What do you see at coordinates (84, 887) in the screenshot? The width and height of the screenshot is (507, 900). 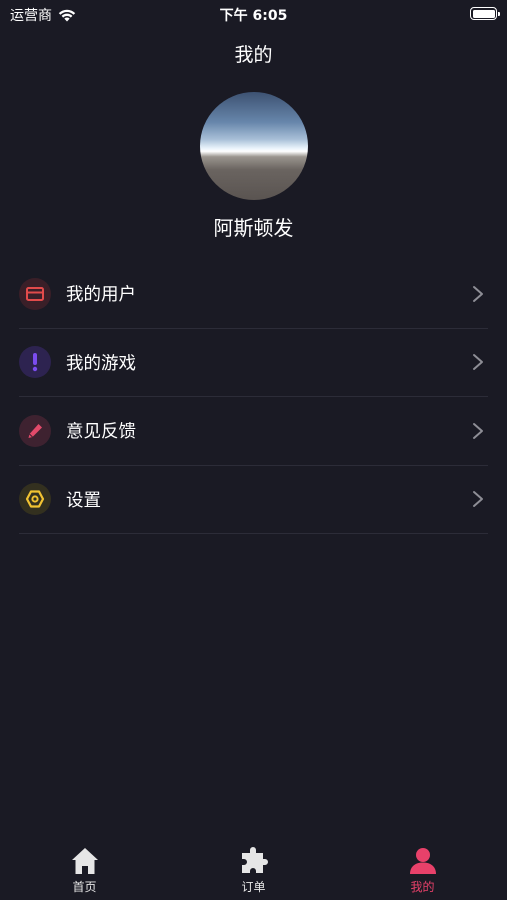 I see `tab-label: 首页` at bounding box center [84, 887].